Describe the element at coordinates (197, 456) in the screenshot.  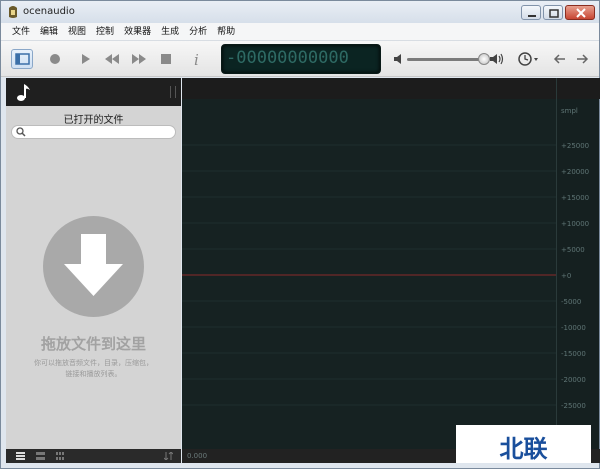
I see `timeline-start-label: 0.000` at that location.